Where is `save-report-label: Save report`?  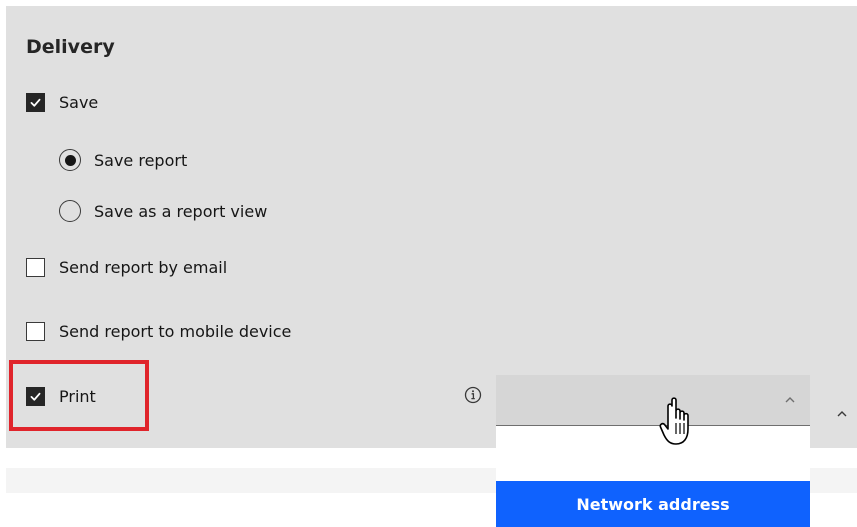
save-report-label: Save report is located at coordinates (141, 160).